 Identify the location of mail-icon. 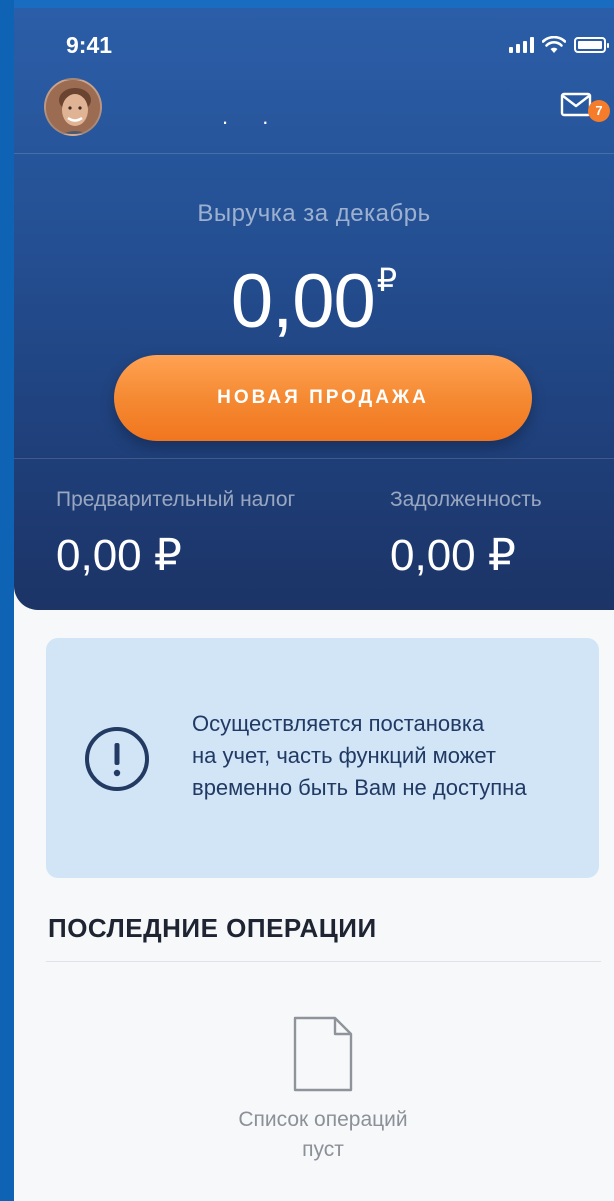
(576, 105).